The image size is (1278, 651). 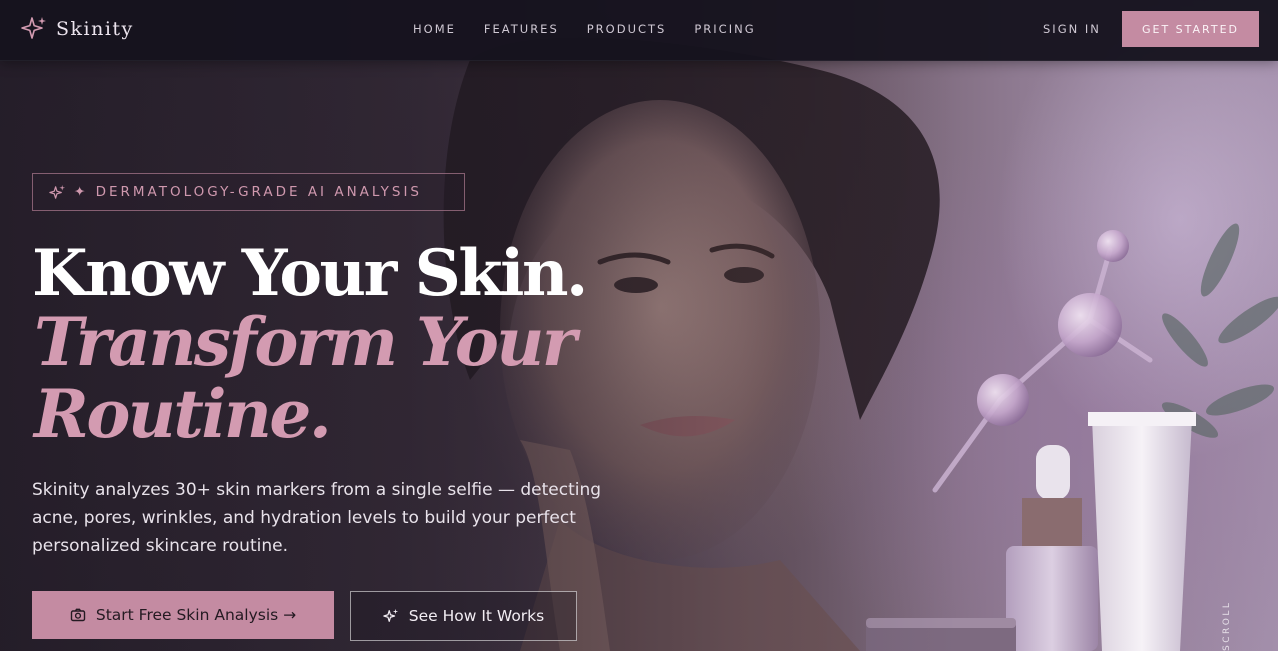 I want to click on main-nav: HOME FEATURES PRODUCTS PRICING, so click(x=598, y=29).